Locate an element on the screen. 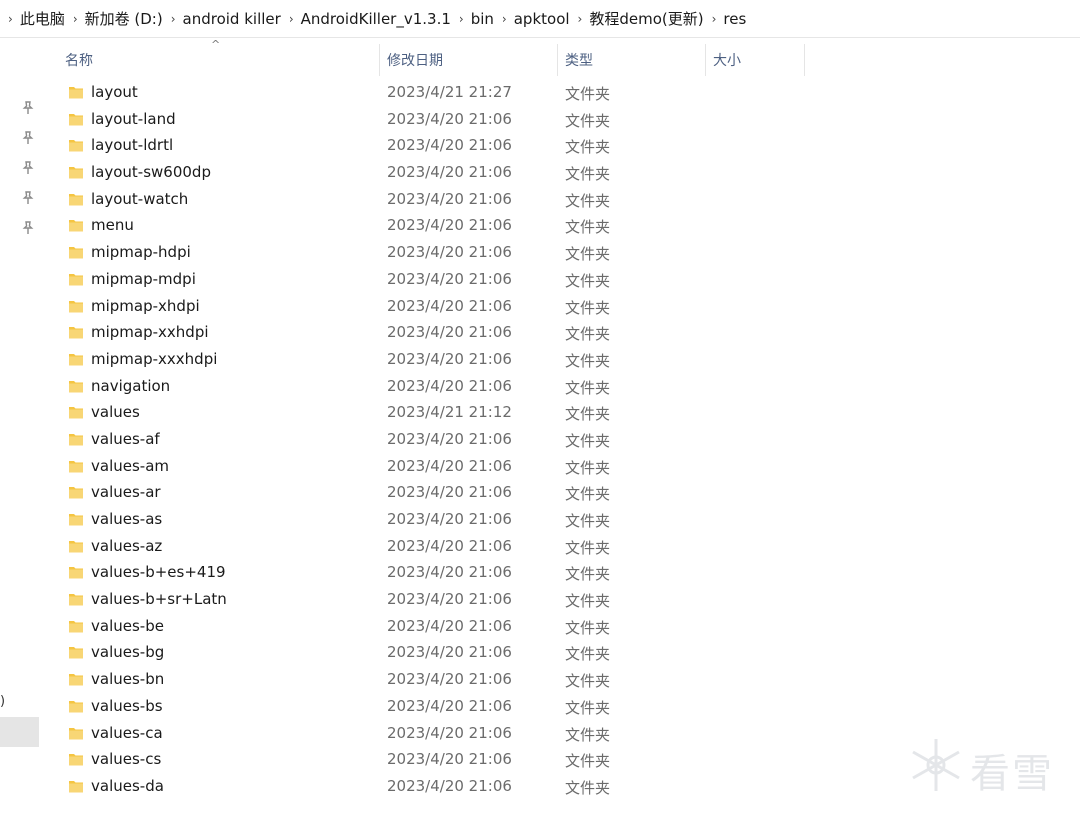 The width and height of the screenshot is (1080, 818). column-header-date: 修改日期 is located at coordinates (469, 60).